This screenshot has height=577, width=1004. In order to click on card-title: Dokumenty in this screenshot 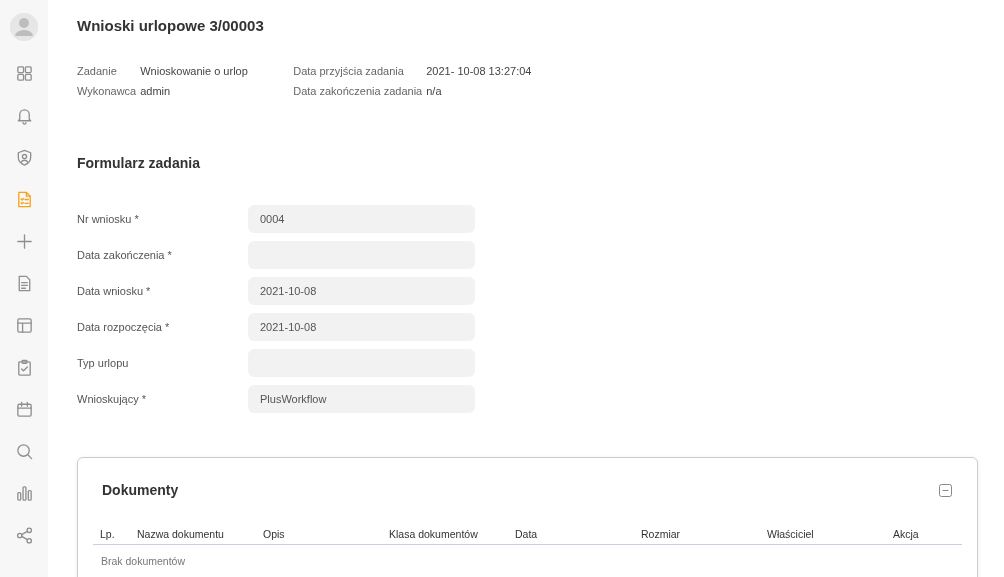, I will do `click(140, 490)`.